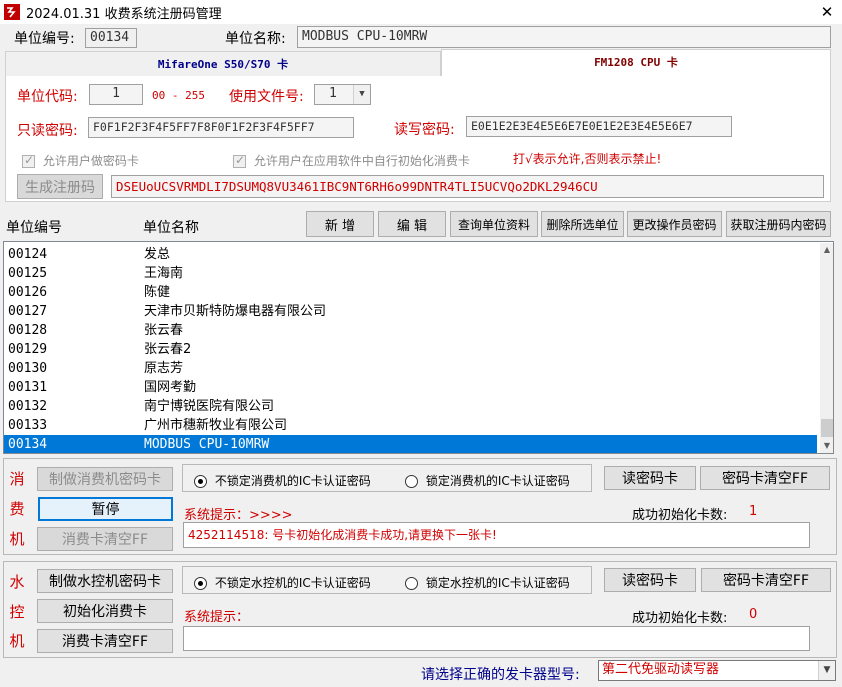 Image resolution: width=842 pixels, height=687 pixels. What do you see at coordinates (116, 94) in the screenshot?
I see `unit-code-field: 1` at bounding box center [116, 94].